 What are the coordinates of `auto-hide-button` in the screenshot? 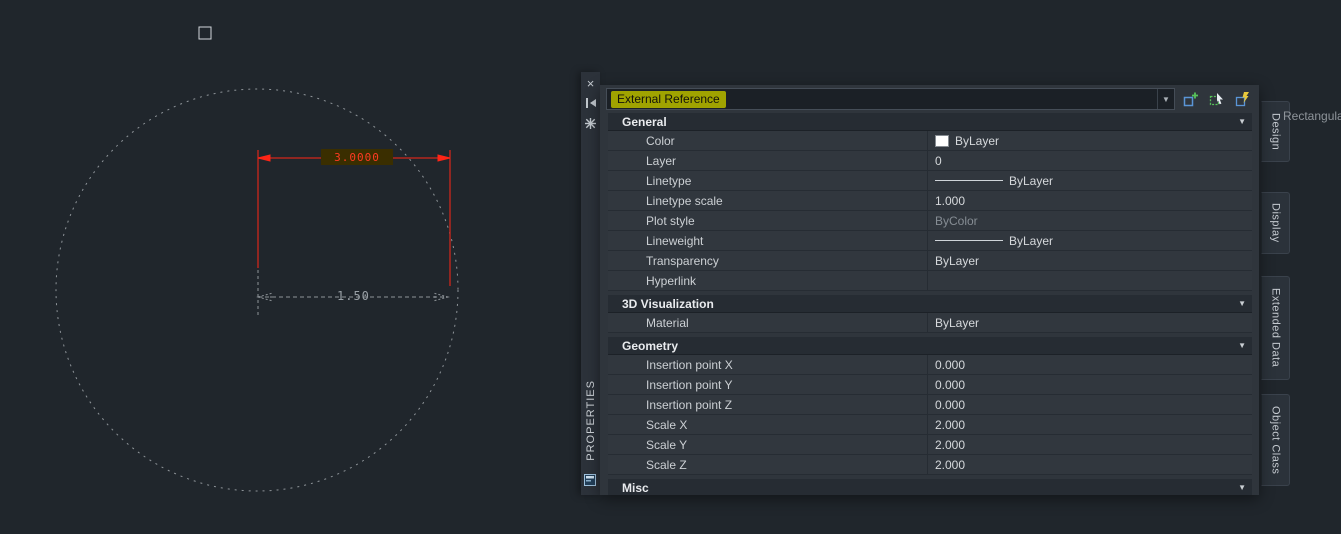 It's located at (590, 103).